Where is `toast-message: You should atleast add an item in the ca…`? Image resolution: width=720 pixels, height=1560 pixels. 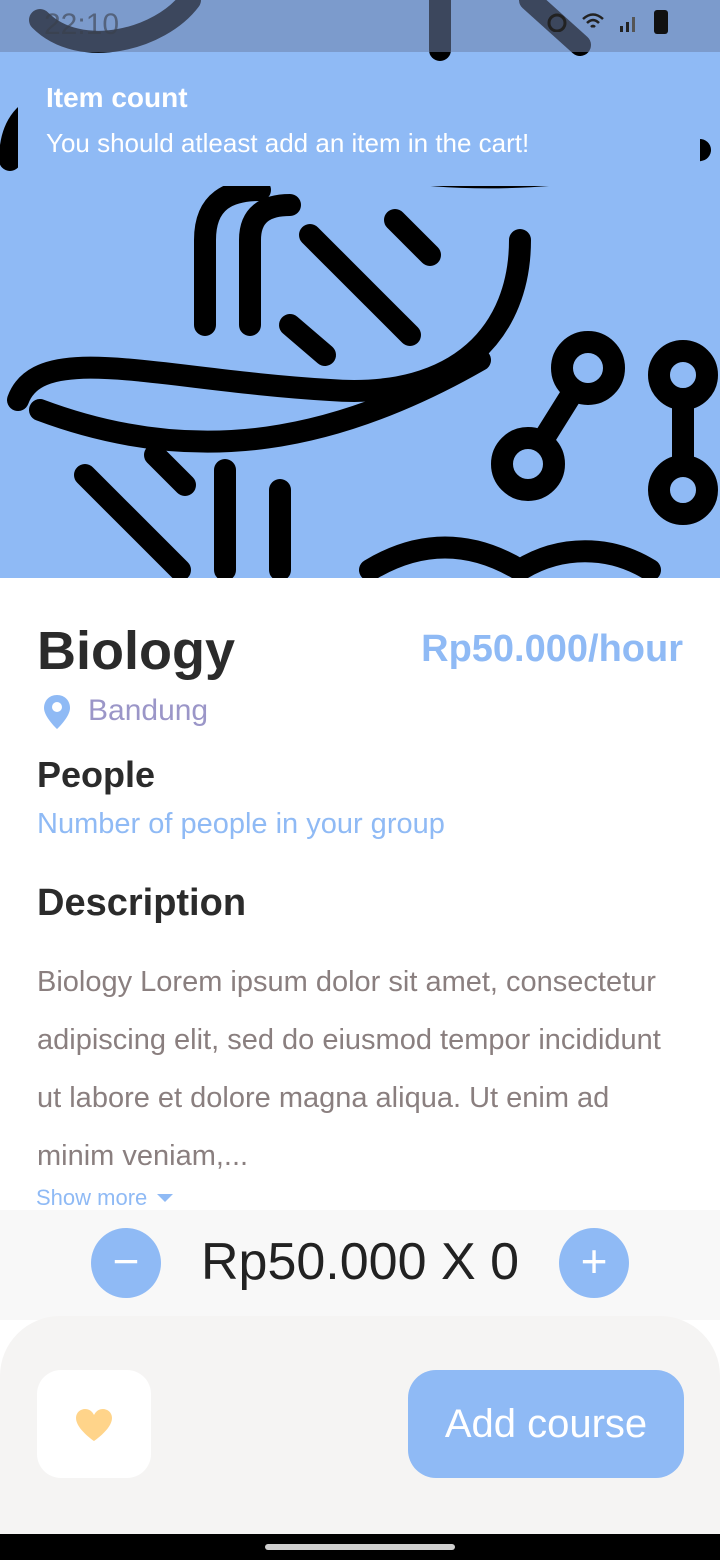 toast-message: You should atleast add an item in the ca… is located at coordinates (288, 143).